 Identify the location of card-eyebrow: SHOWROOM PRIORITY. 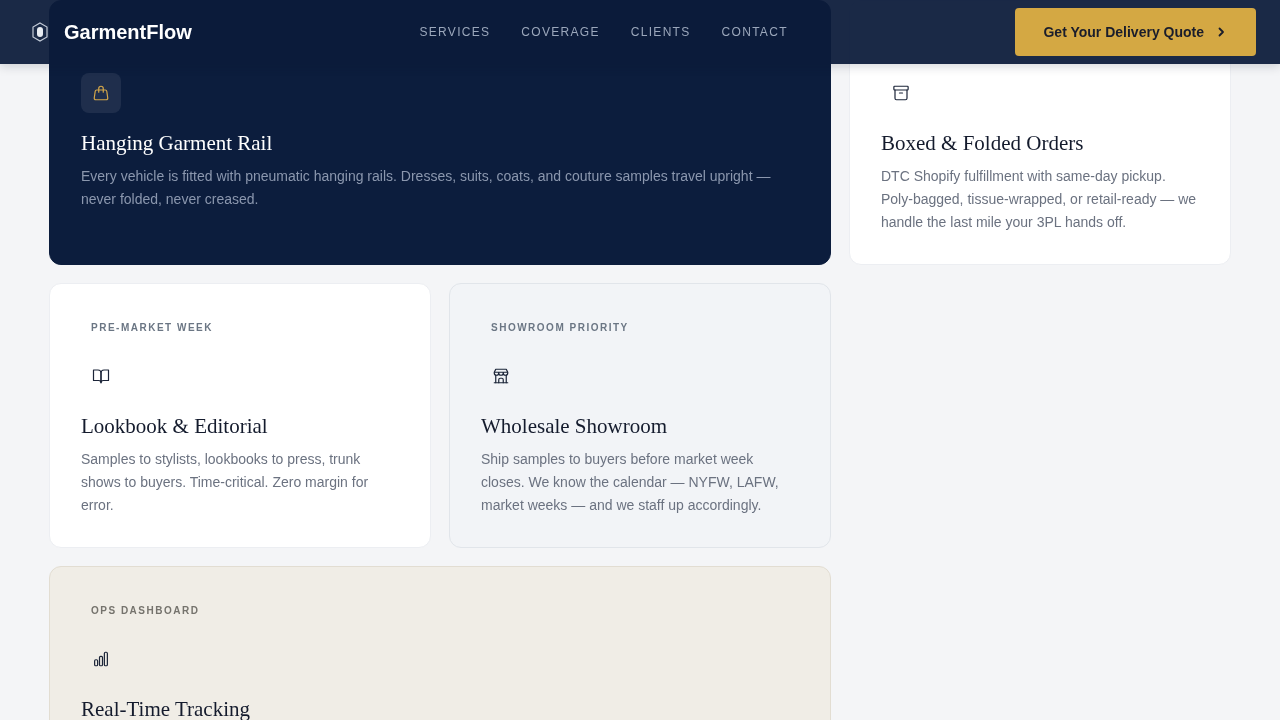
(560, 328).